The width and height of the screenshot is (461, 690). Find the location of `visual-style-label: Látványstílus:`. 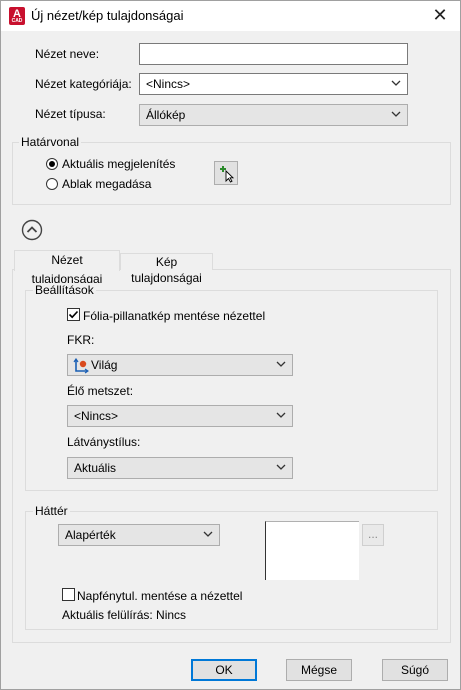

visual-style-label: Látványstílus: is located at coordinates (104, 442).